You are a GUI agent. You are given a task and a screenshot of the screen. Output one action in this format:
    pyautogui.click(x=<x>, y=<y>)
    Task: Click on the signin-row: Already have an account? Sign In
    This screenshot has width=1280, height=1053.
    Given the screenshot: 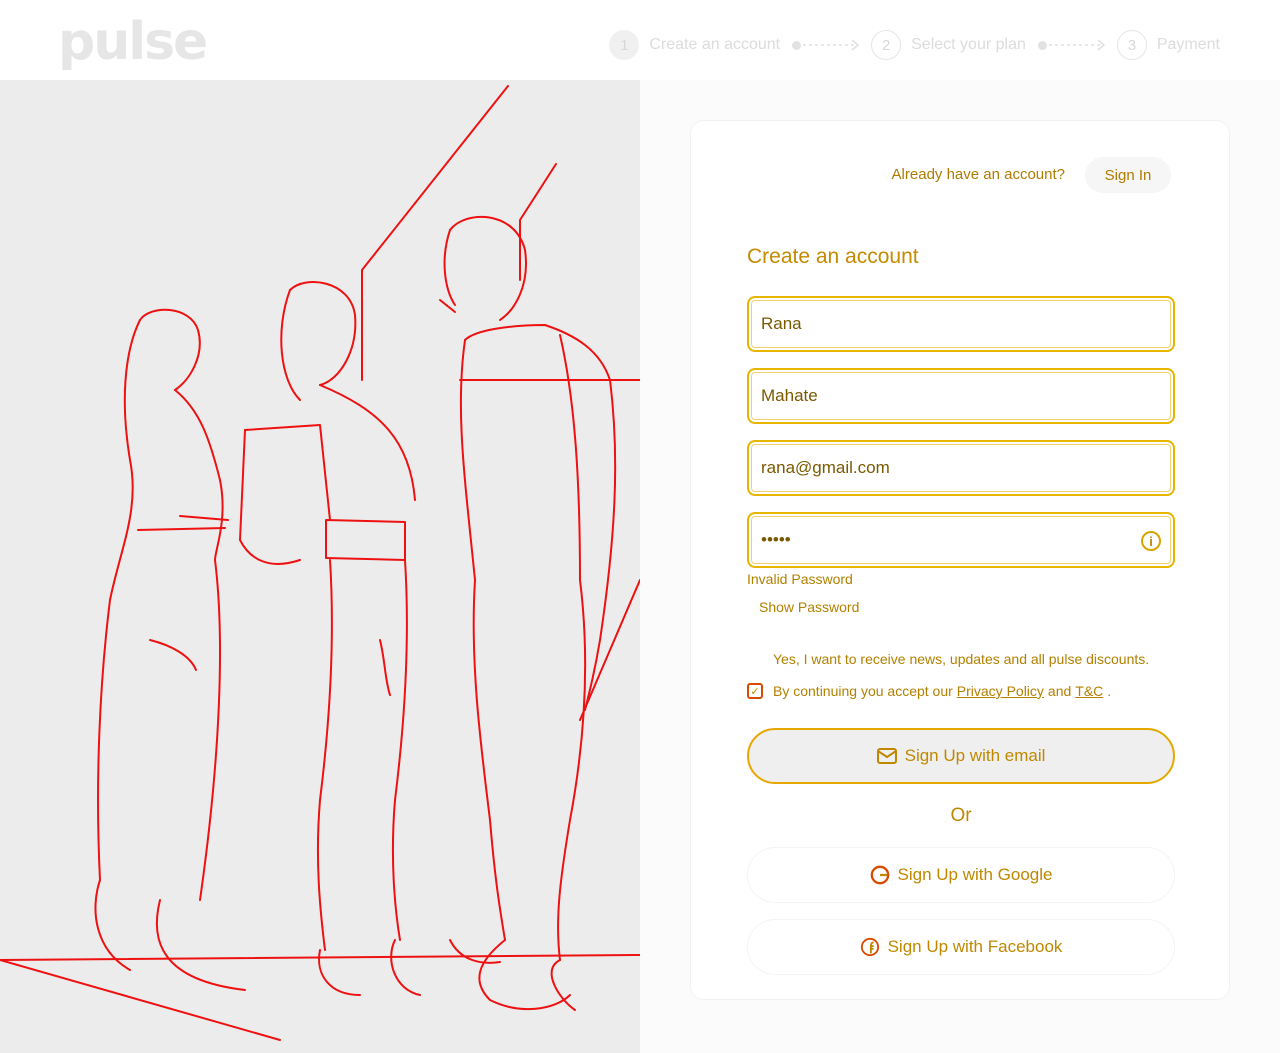 What is the action you would take?
    pyautogui.click(x=961, y=175)
    